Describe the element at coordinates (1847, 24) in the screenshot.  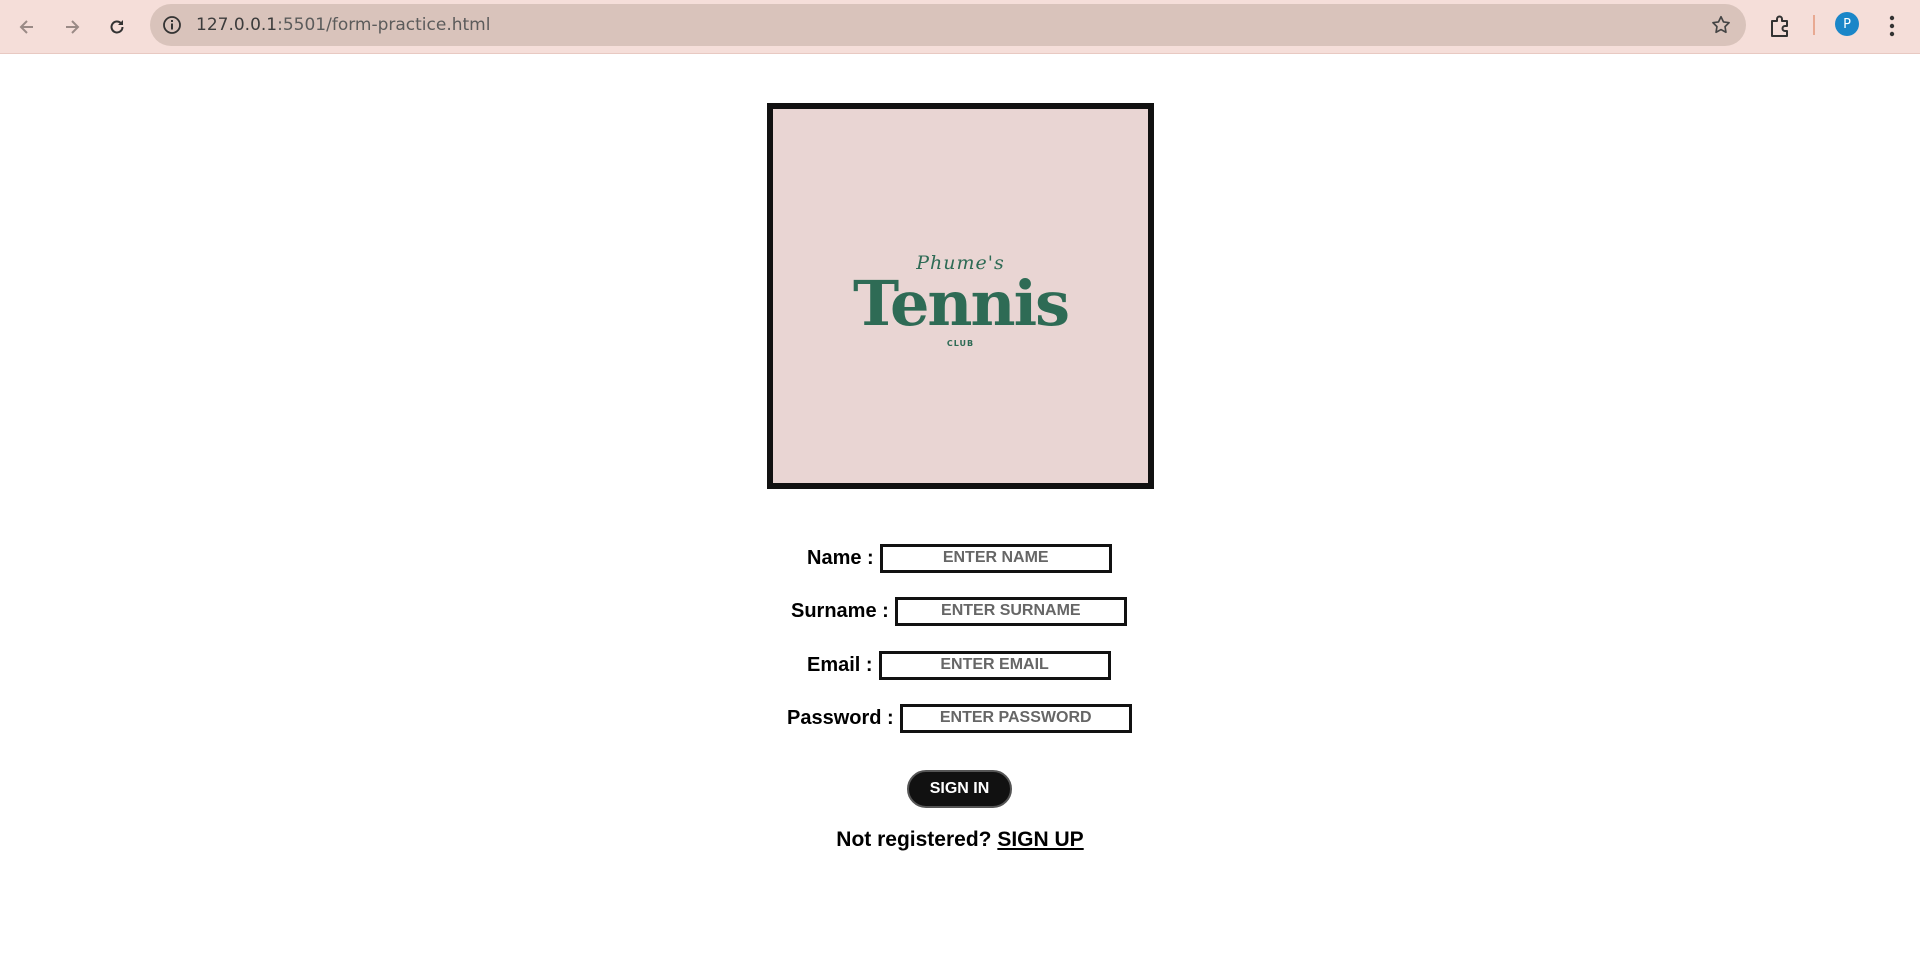
I see `profile-avatar: P` at that location.